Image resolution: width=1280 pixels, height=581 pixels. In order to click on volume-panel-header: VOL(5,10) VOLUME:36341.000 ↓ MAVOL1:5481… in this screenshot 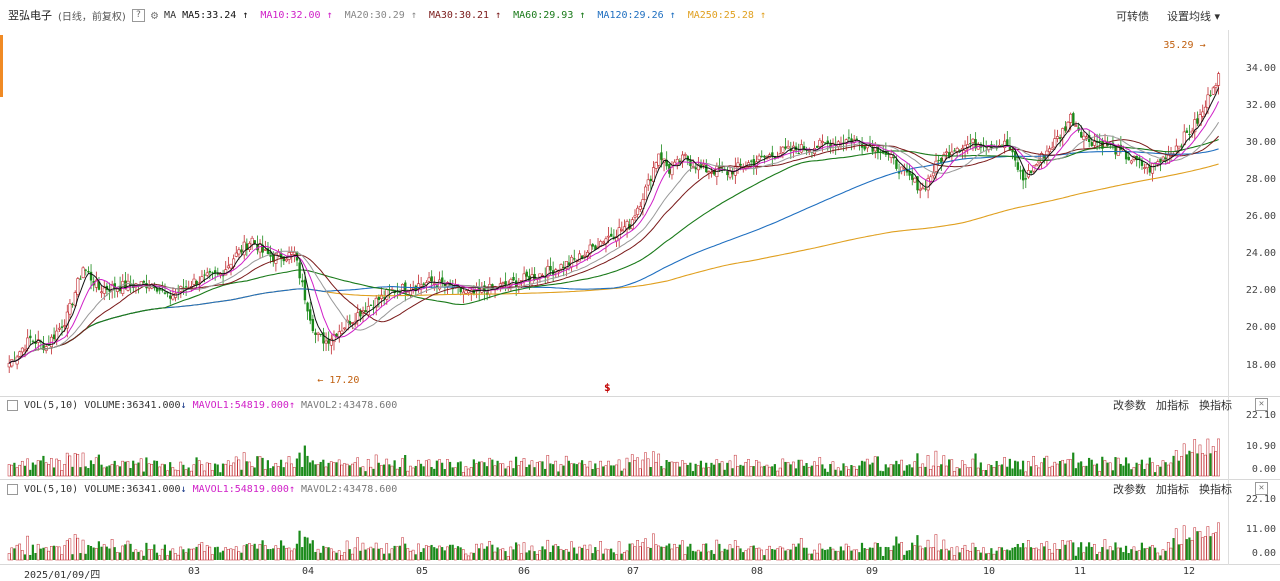, I will do `click(640, 405)`.